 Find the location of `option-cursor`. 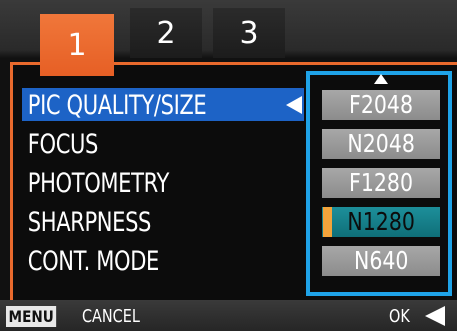

option-cursor is located at coordinates (327, 222).